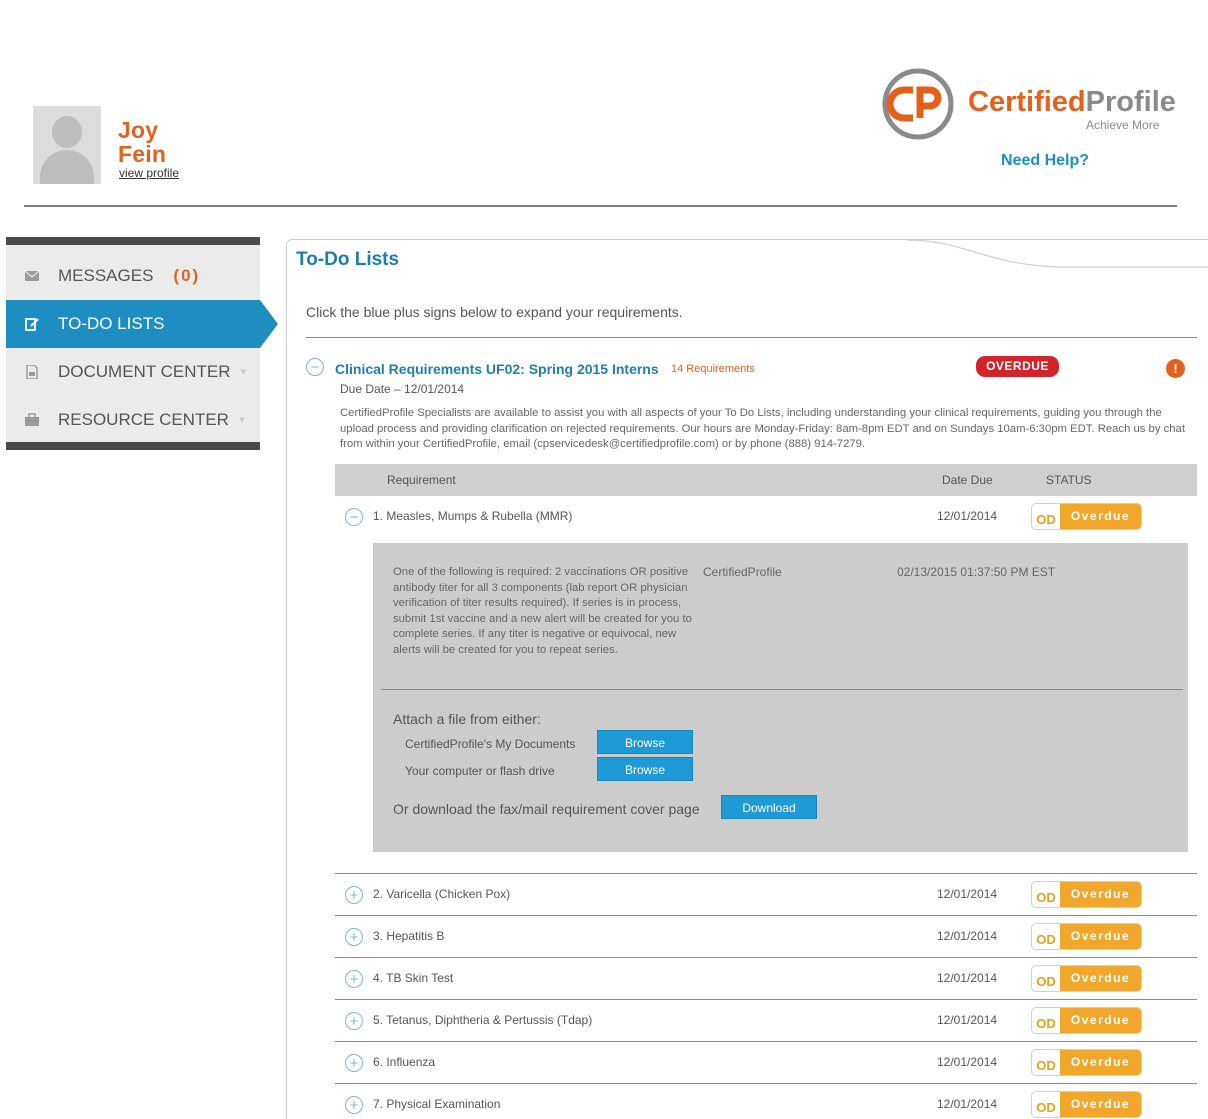  I want to click on avatar, so click(67, 145).